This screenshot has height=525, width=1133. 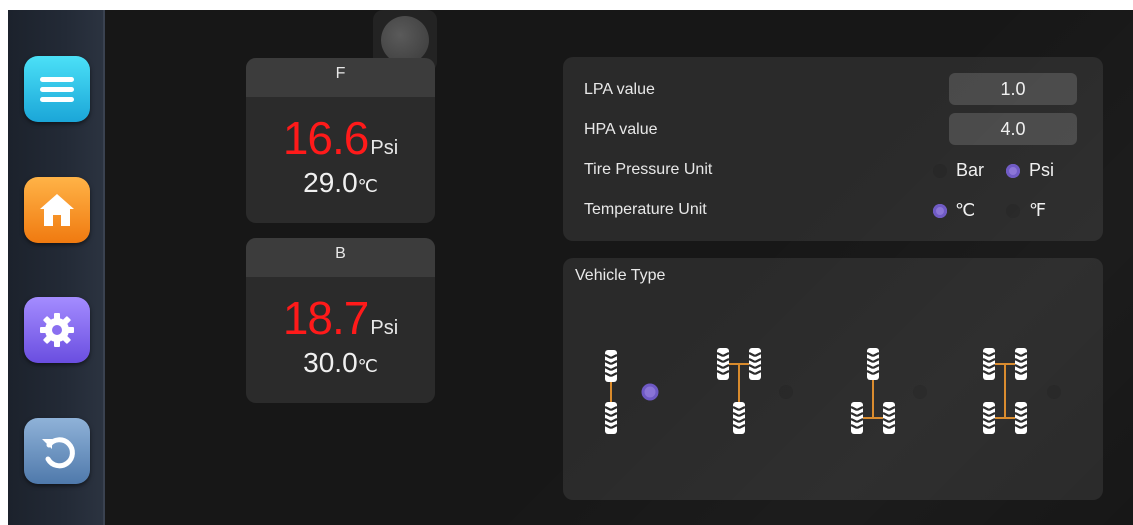 I want to click on lpa-value-field: 1.0, so click(x=1013, y=89).